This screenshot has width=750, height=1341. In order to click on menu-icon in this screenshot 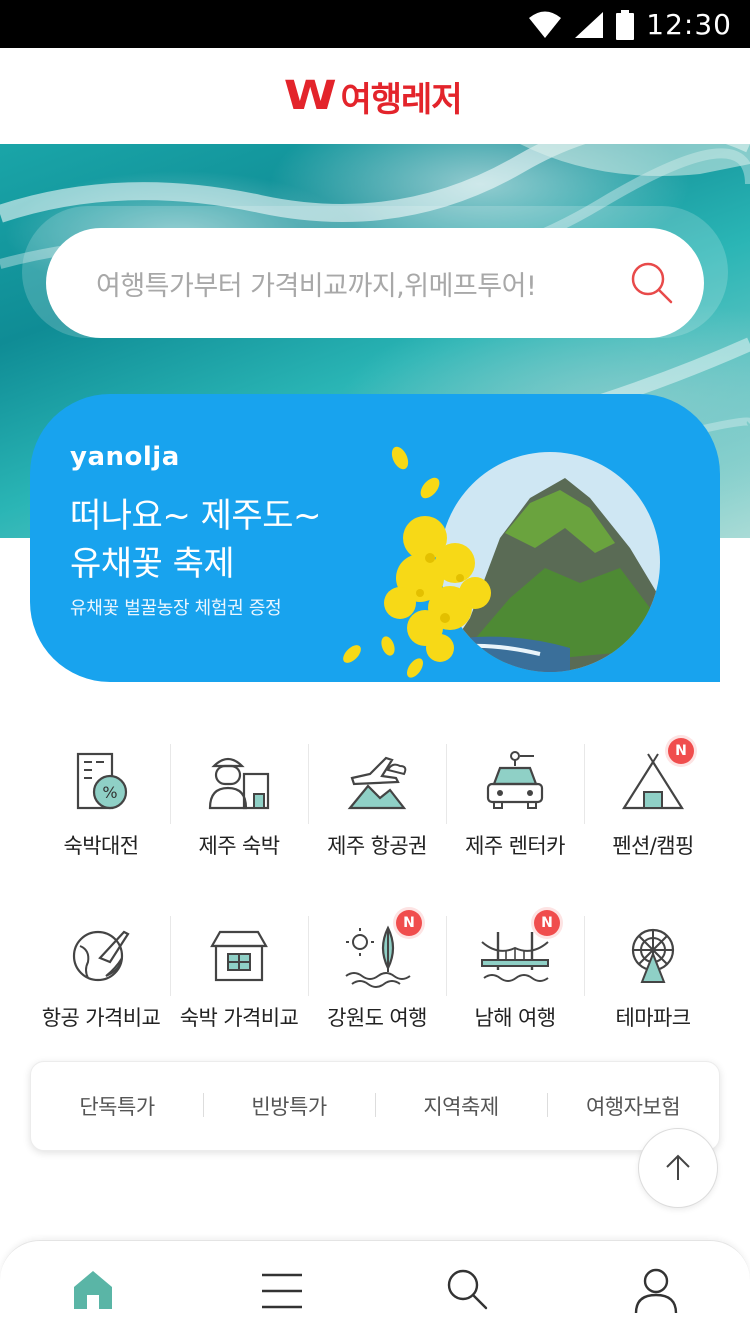, I will do `click(282, 1291)`.